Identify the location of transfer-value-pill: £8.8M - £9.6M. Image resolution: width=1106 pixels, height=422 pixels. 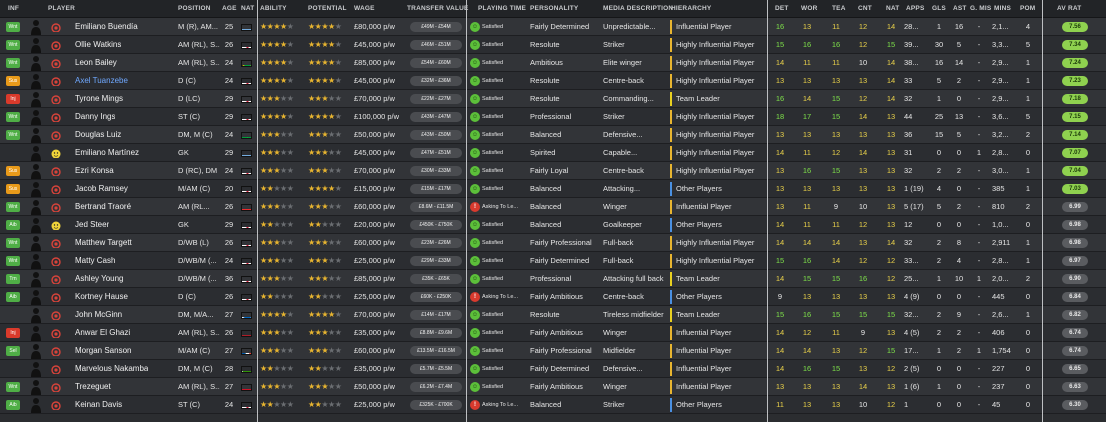
(436, 333).